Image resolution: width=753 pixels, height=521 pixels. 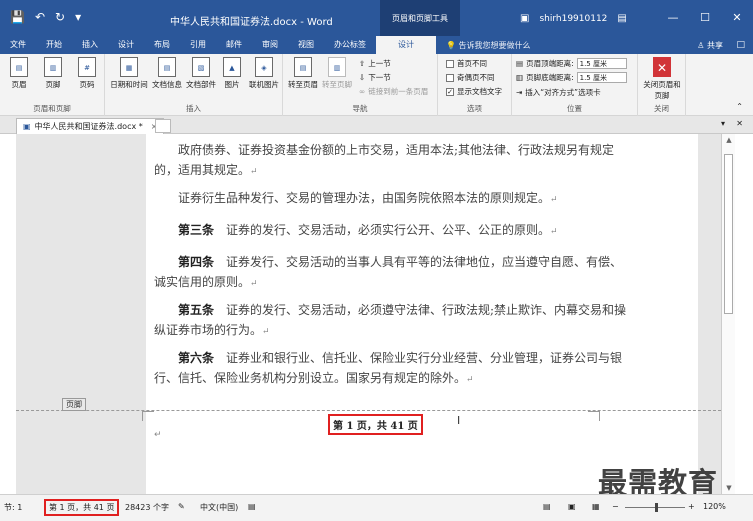 I want to click on header-button: ▤ 页眉, so click(x=19, y=73).